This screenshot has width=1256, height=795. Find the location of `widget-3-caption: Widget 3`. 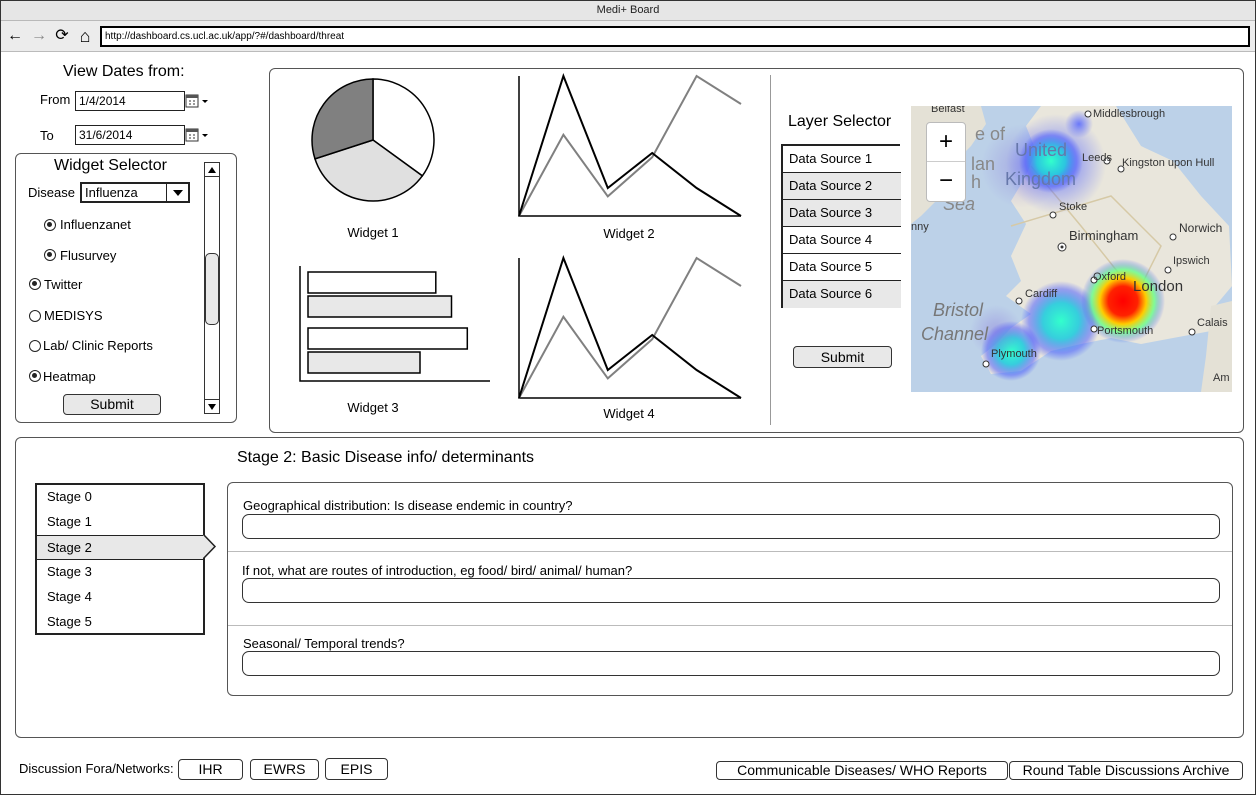

widget-3-caption: Widget 3 is located at coordinates (373, 407).